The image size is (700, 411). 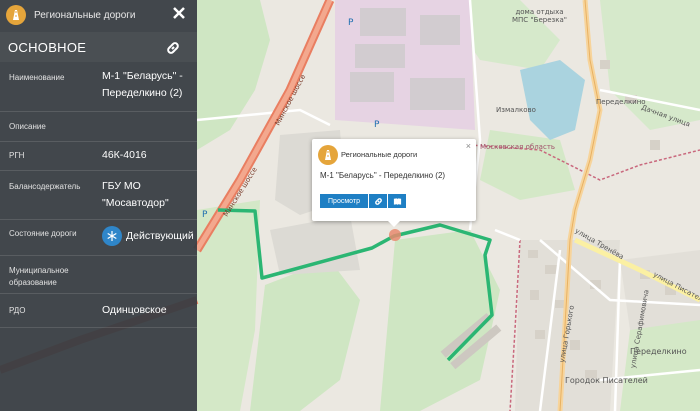 What do you see at coordinates (39, 276) in the screenshot?
I see `field-label: Муниципальное образование` at bounding box center [39, 276].